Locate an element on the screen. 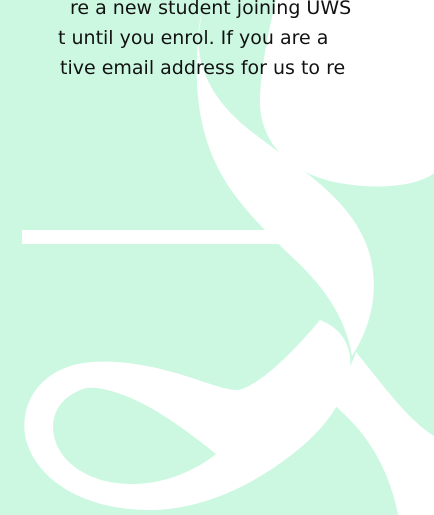 This screenshot has width=434, height=515. body-text-line-1: re a new student joining UWS is located at coordinates (211, 9).